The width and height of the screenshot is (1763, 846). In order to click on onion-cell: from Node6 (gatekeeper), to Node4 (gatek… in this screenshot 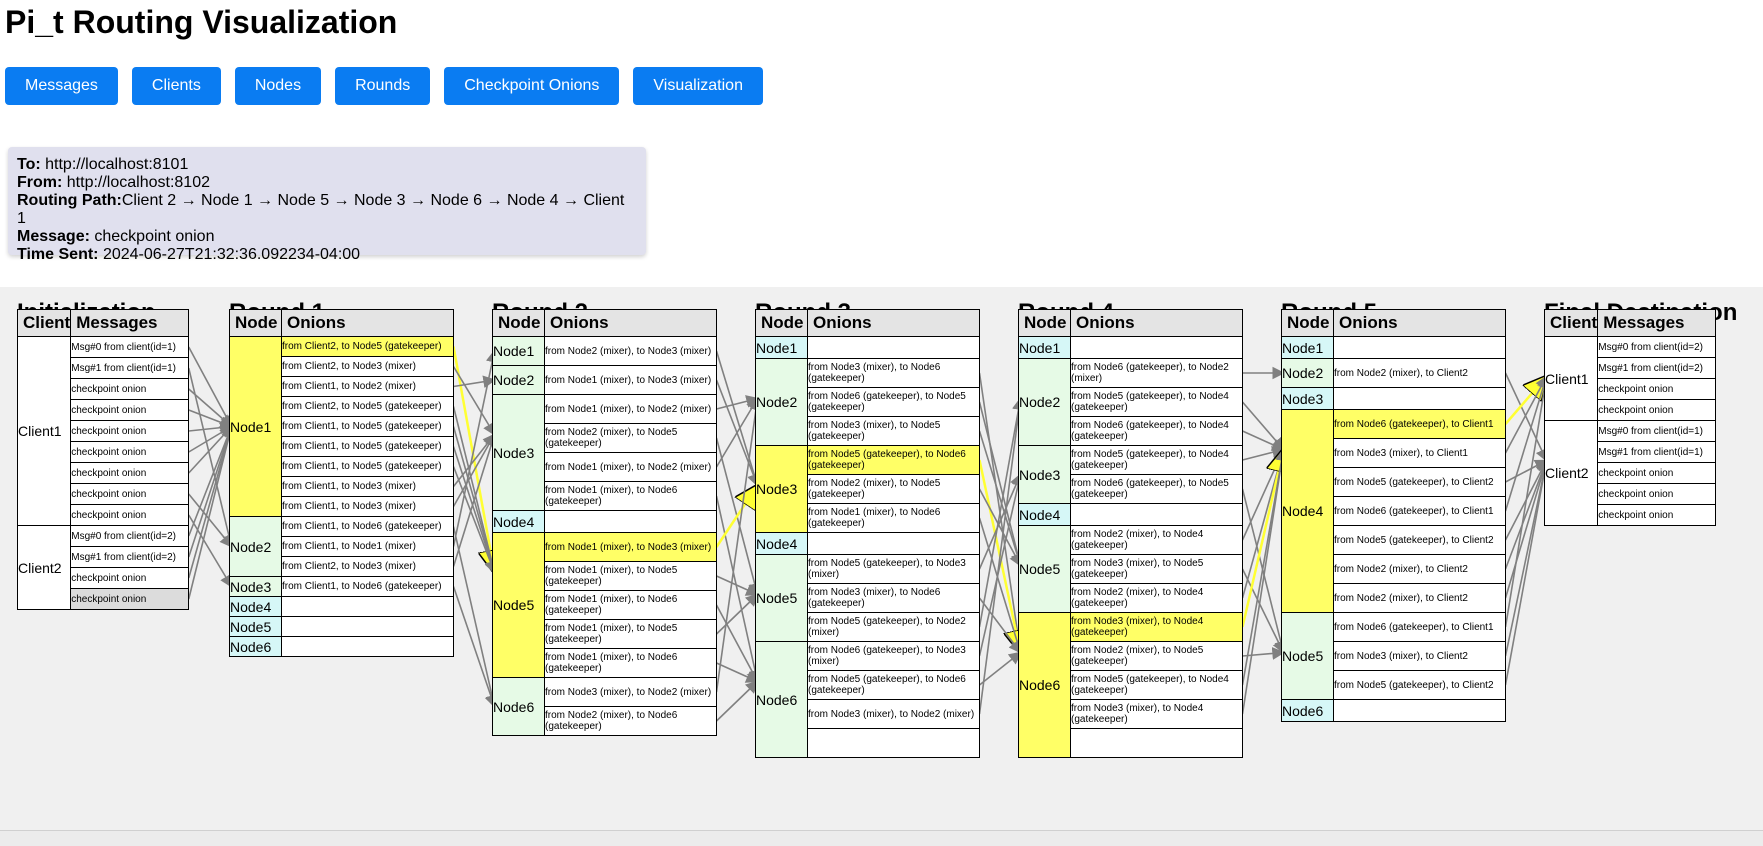, I will do `click(1156, 431)`.